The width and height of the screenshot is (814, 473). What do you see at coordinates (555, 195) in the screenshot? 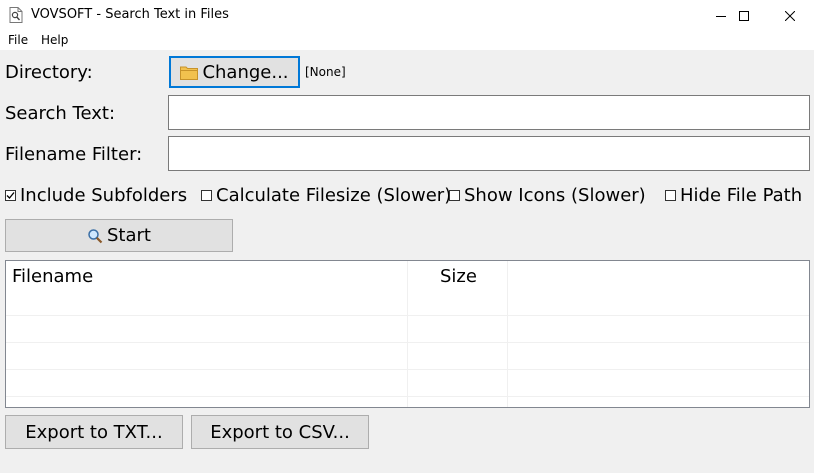
I see `show-icons-label: Show Icons (Slower)` at bounding box center [555, 195].